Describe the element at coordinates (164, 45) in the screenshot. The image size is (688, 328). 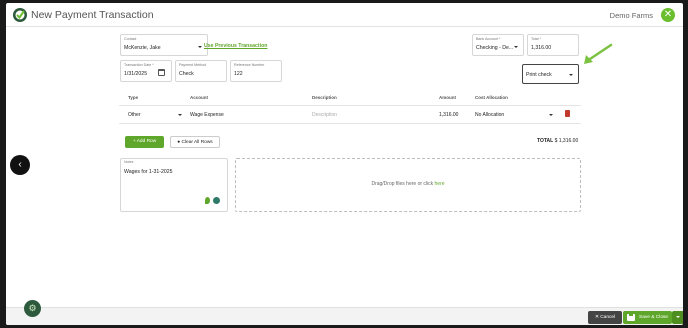
I see `contact-field: Contact McKenzie, Jake` at that location.